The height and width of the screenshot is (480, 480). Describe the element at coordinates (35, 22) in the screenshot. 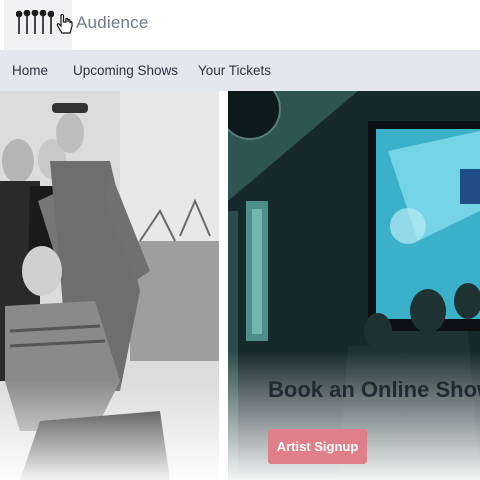

I see `microphones-logo-icon` at that location.